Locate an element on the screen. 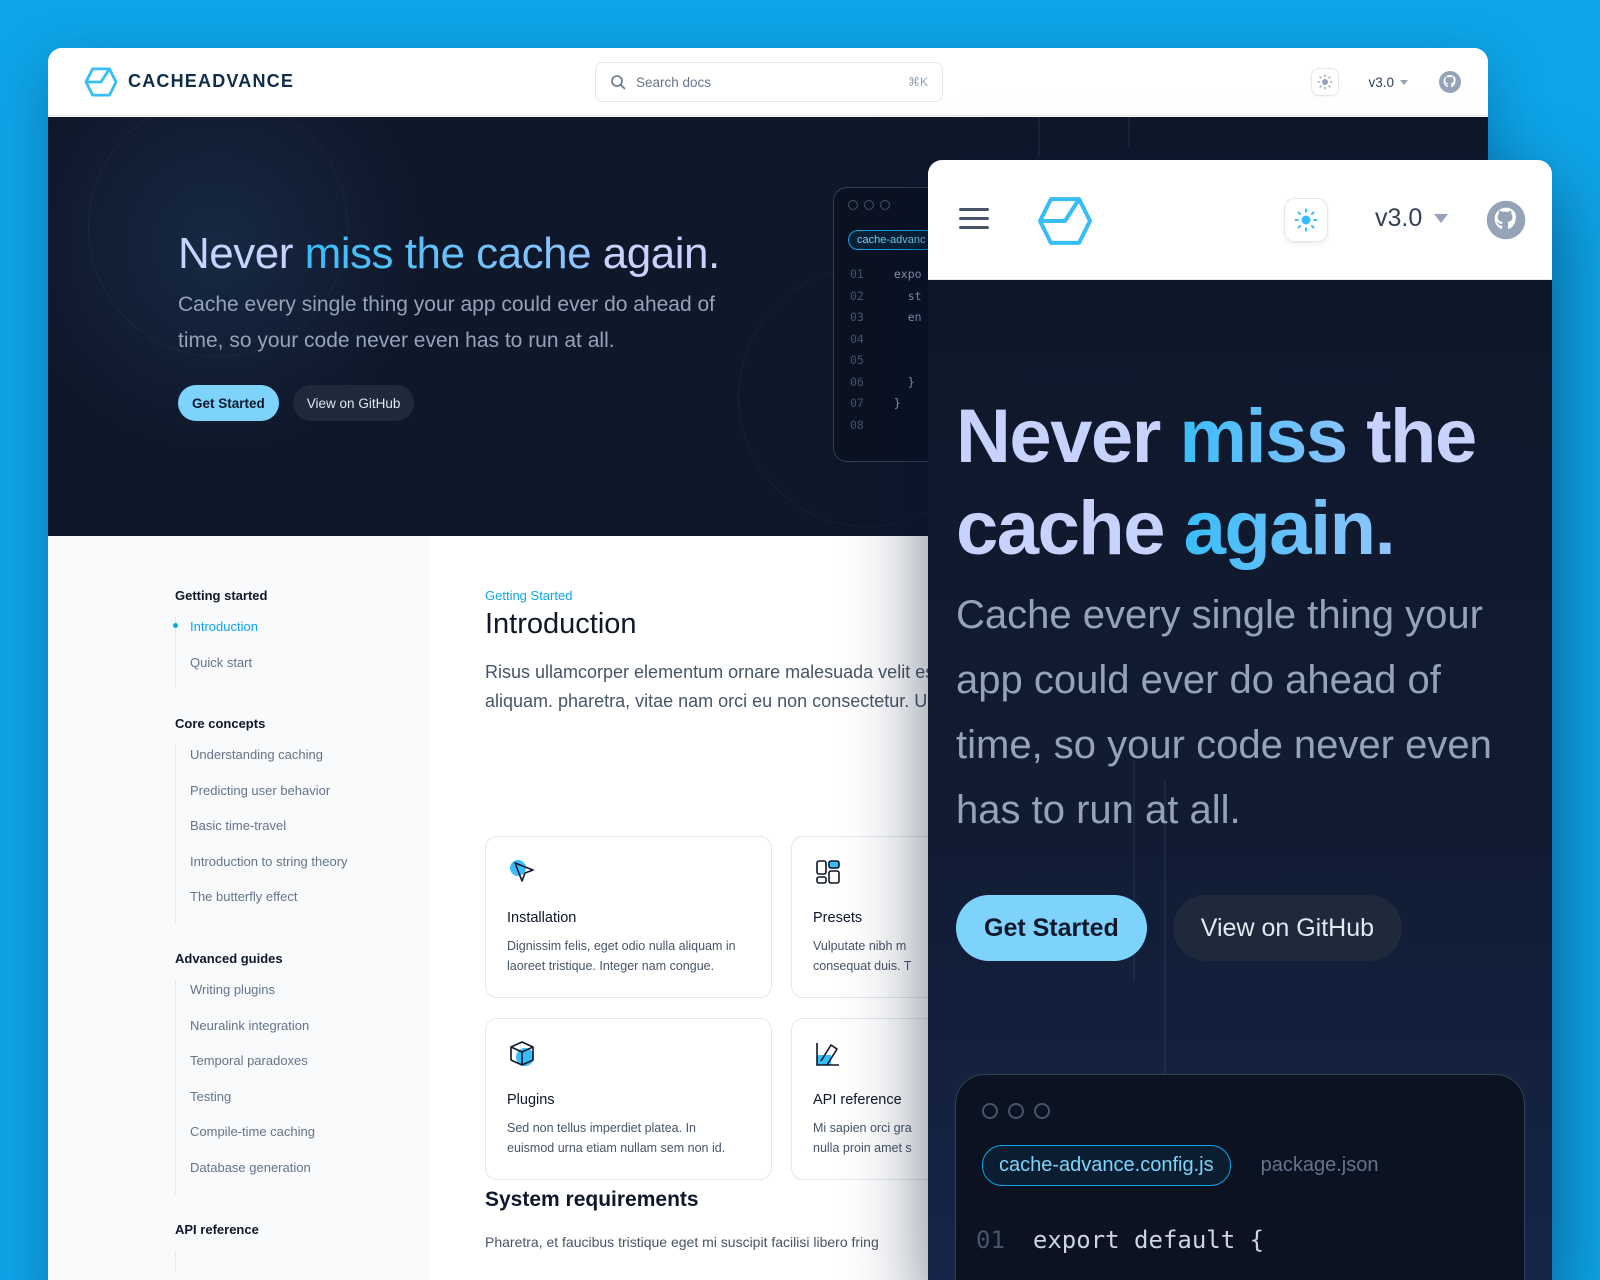 The width and height of the screenshot is (1600, 1280). sidebar-item: The butterfly effect is located at coordinates (262, 905).